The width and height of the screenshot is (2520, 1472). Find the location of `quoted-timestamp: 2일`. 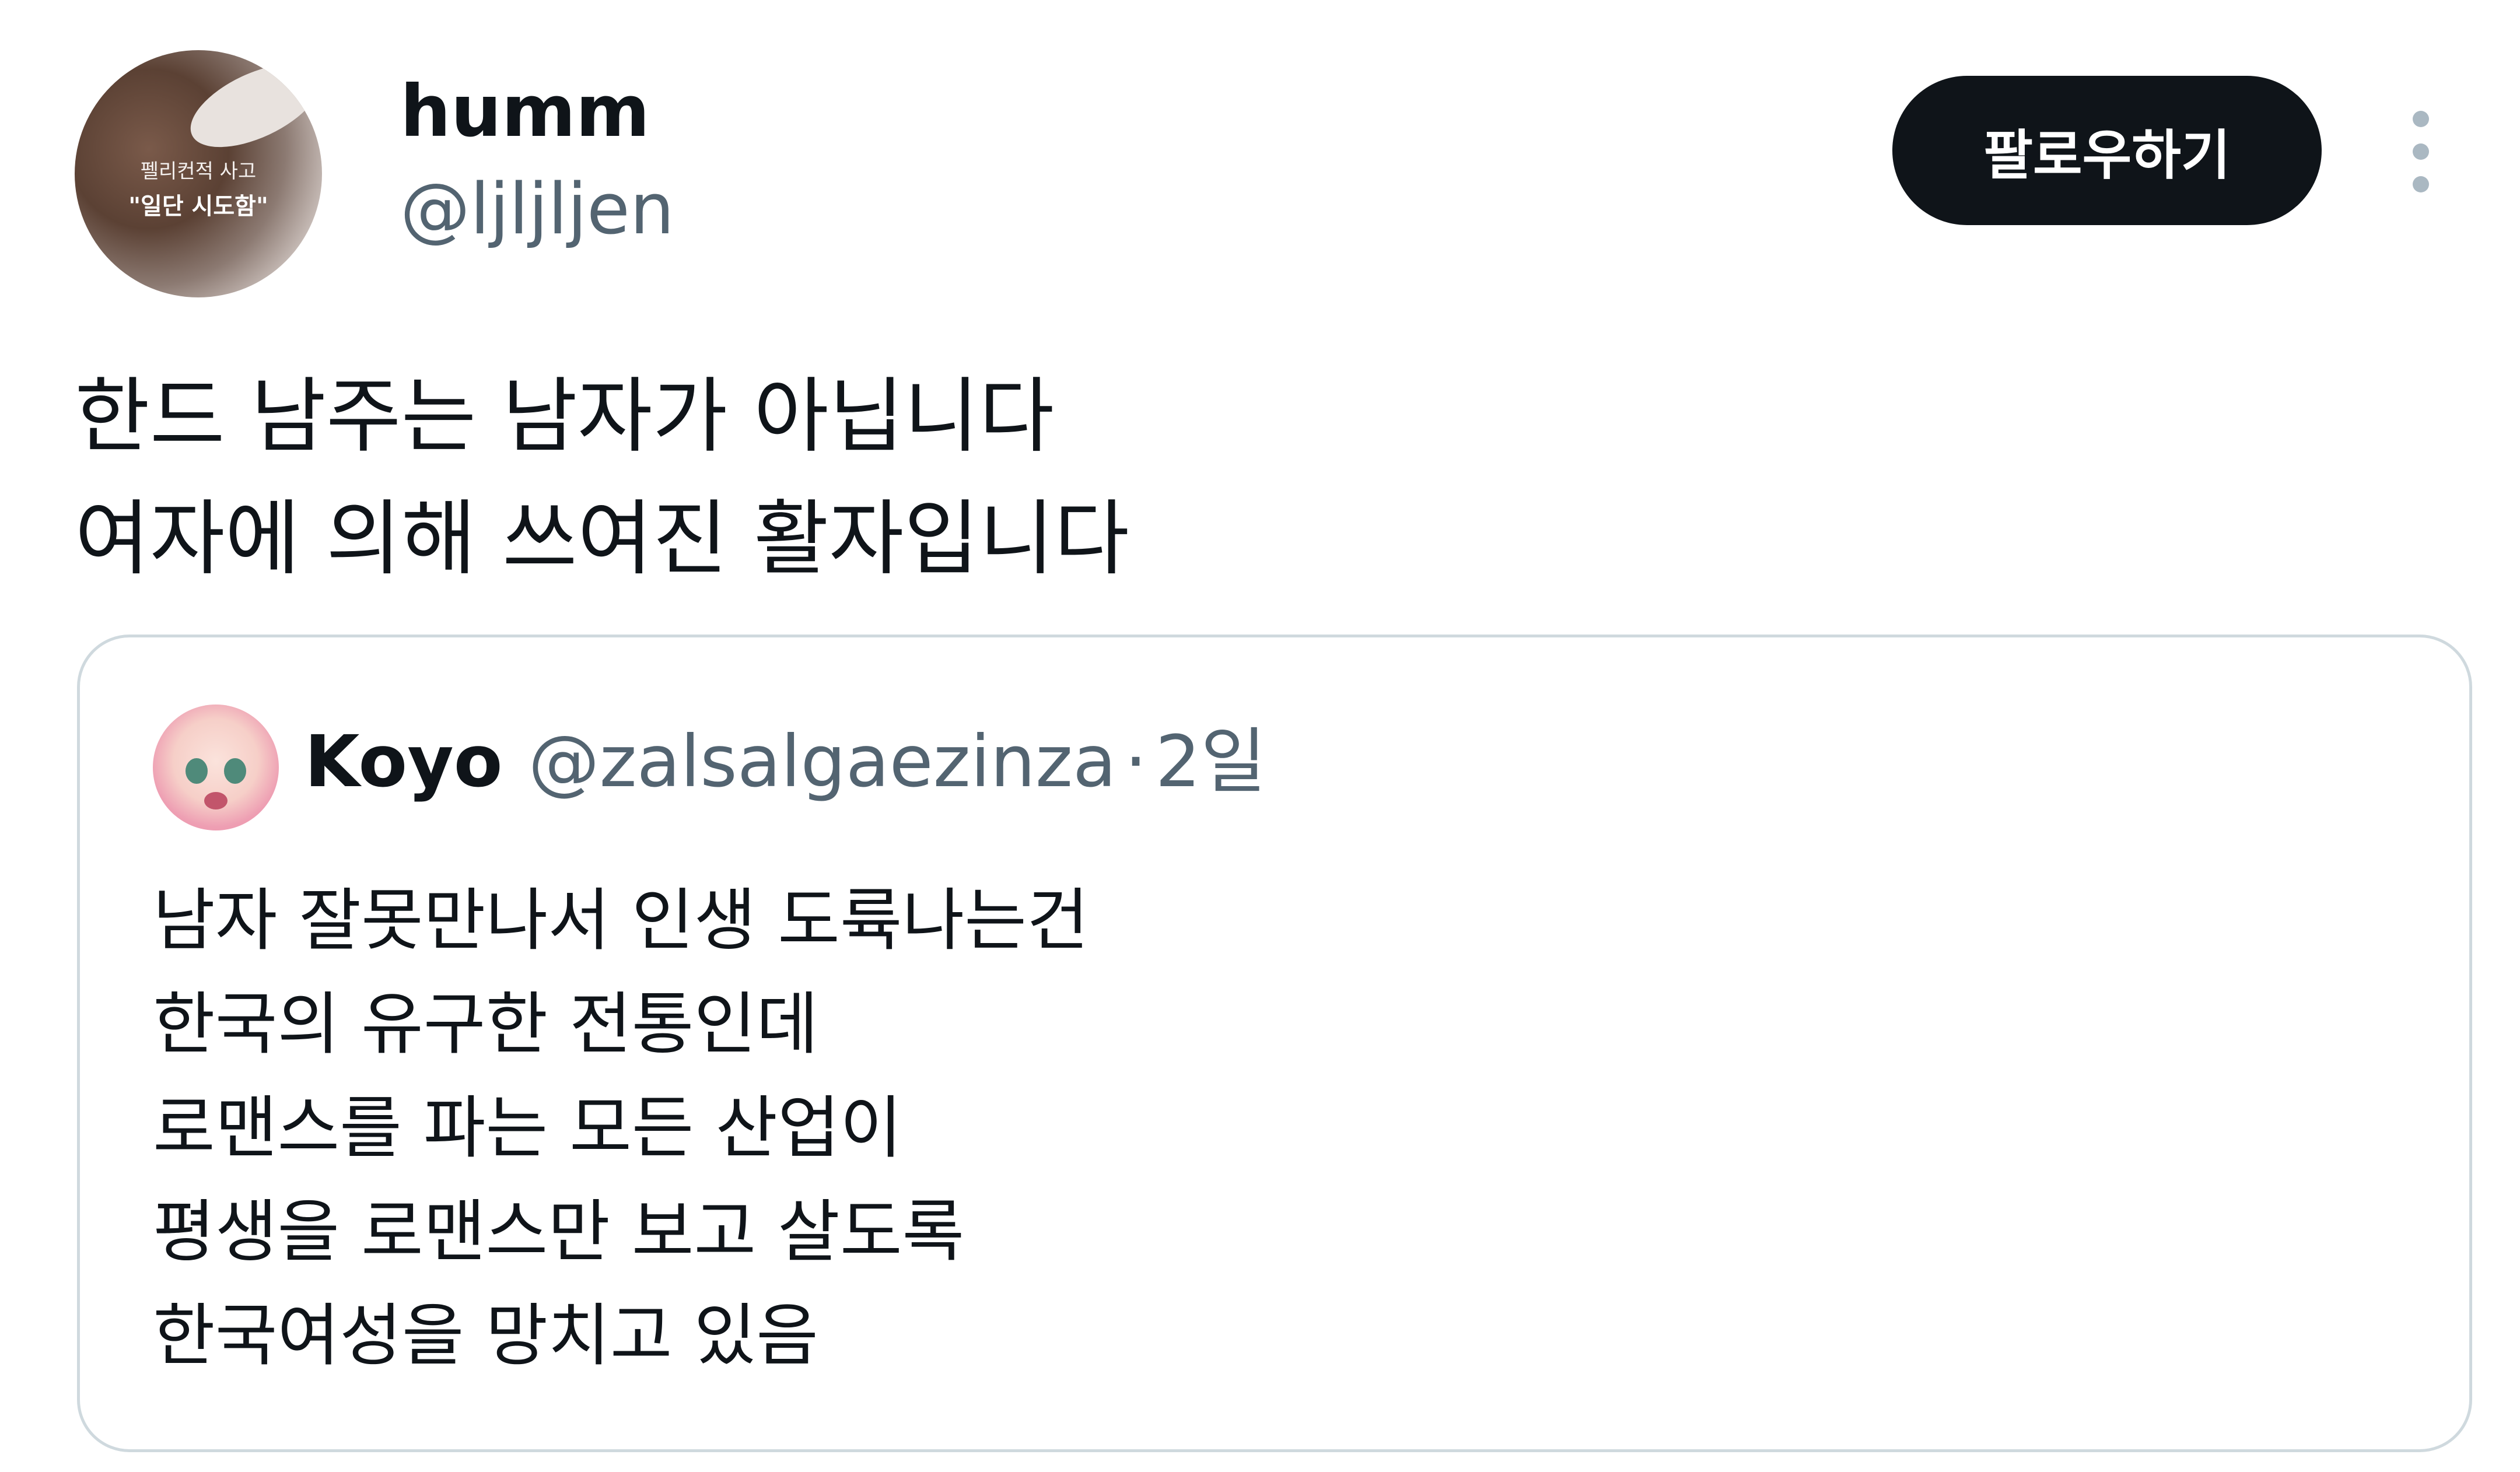

quoted-timestamp: 2일 is located at coordinates (1211, 761).